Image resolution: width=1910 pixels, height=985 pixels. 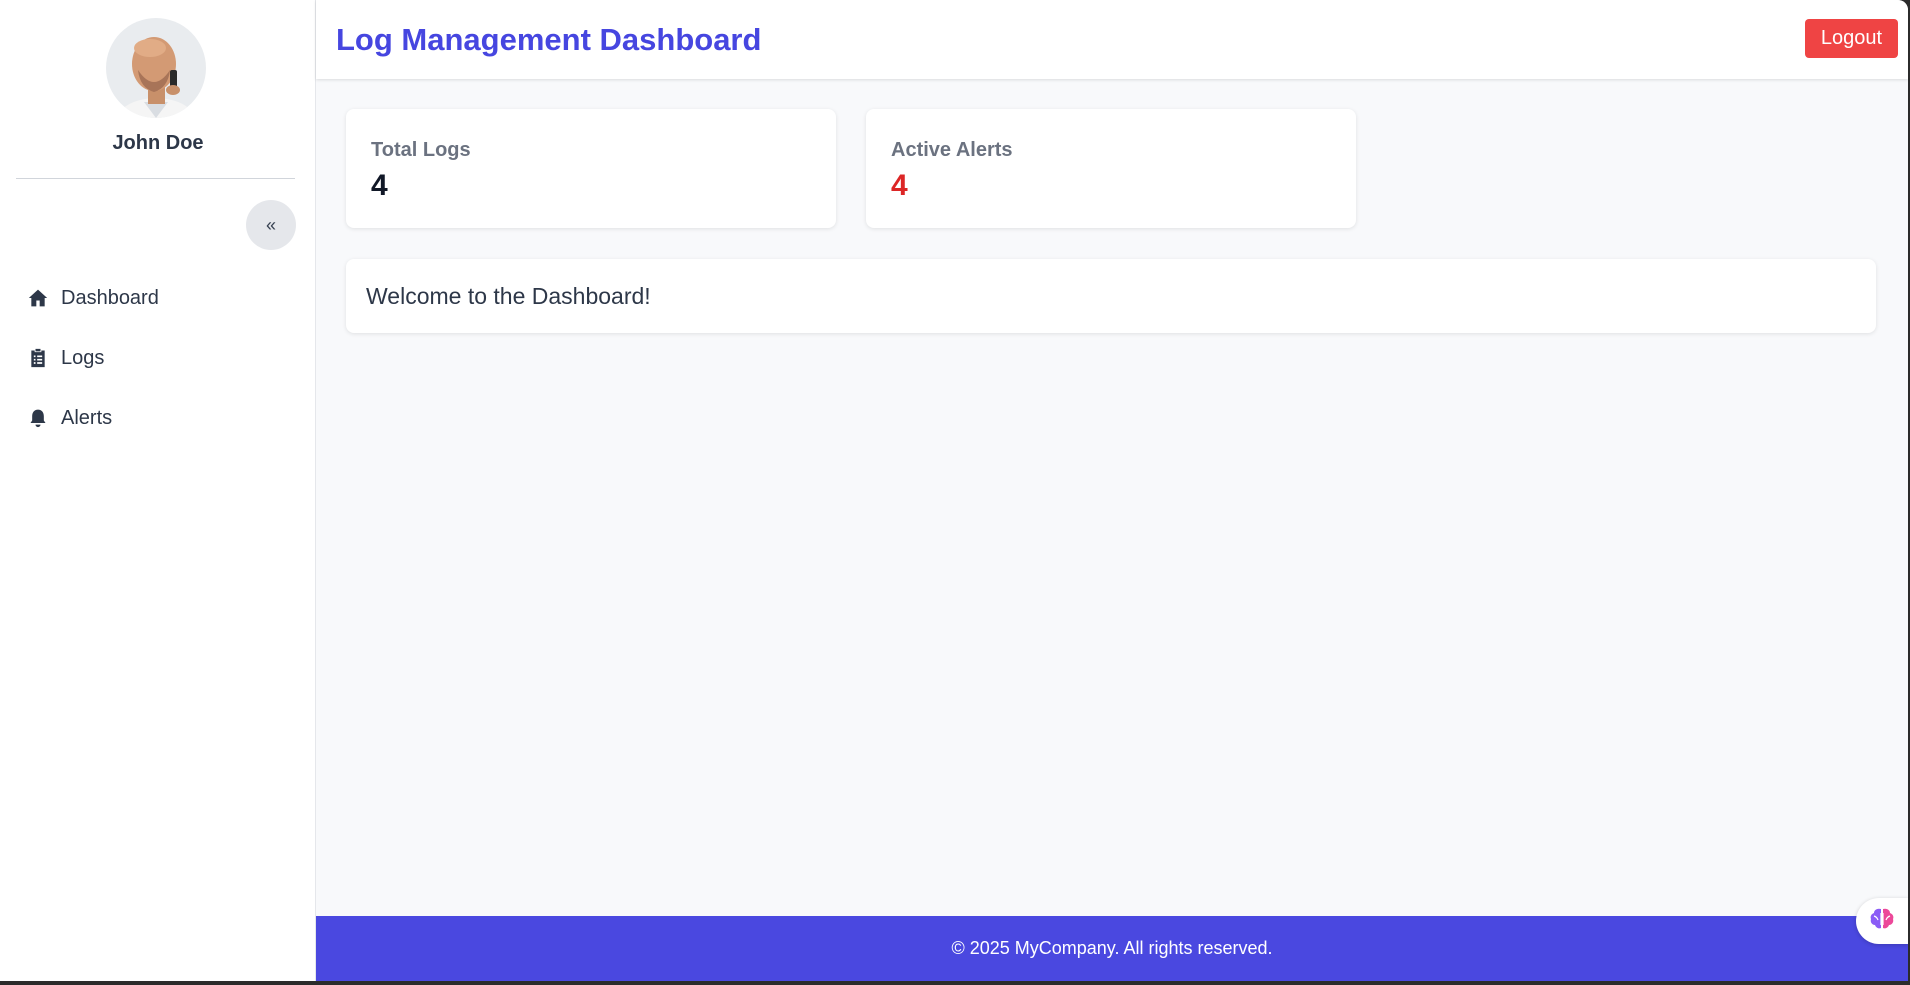 What do you see at coordinates (591, 168) in the screenshot?
I see `total-logs-card: Total Logs 4` at bounding box center [591, 168].